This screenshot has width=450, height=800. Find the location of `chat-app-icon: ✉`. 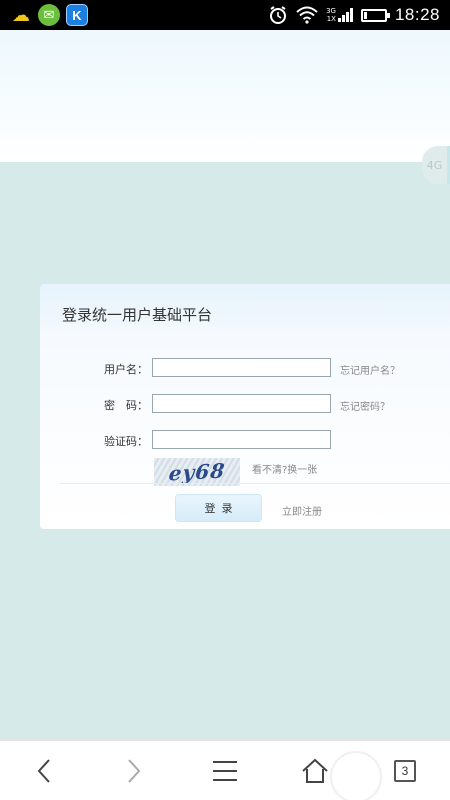

chat-app-icon: ✉ is located at coordinates (49, 15).